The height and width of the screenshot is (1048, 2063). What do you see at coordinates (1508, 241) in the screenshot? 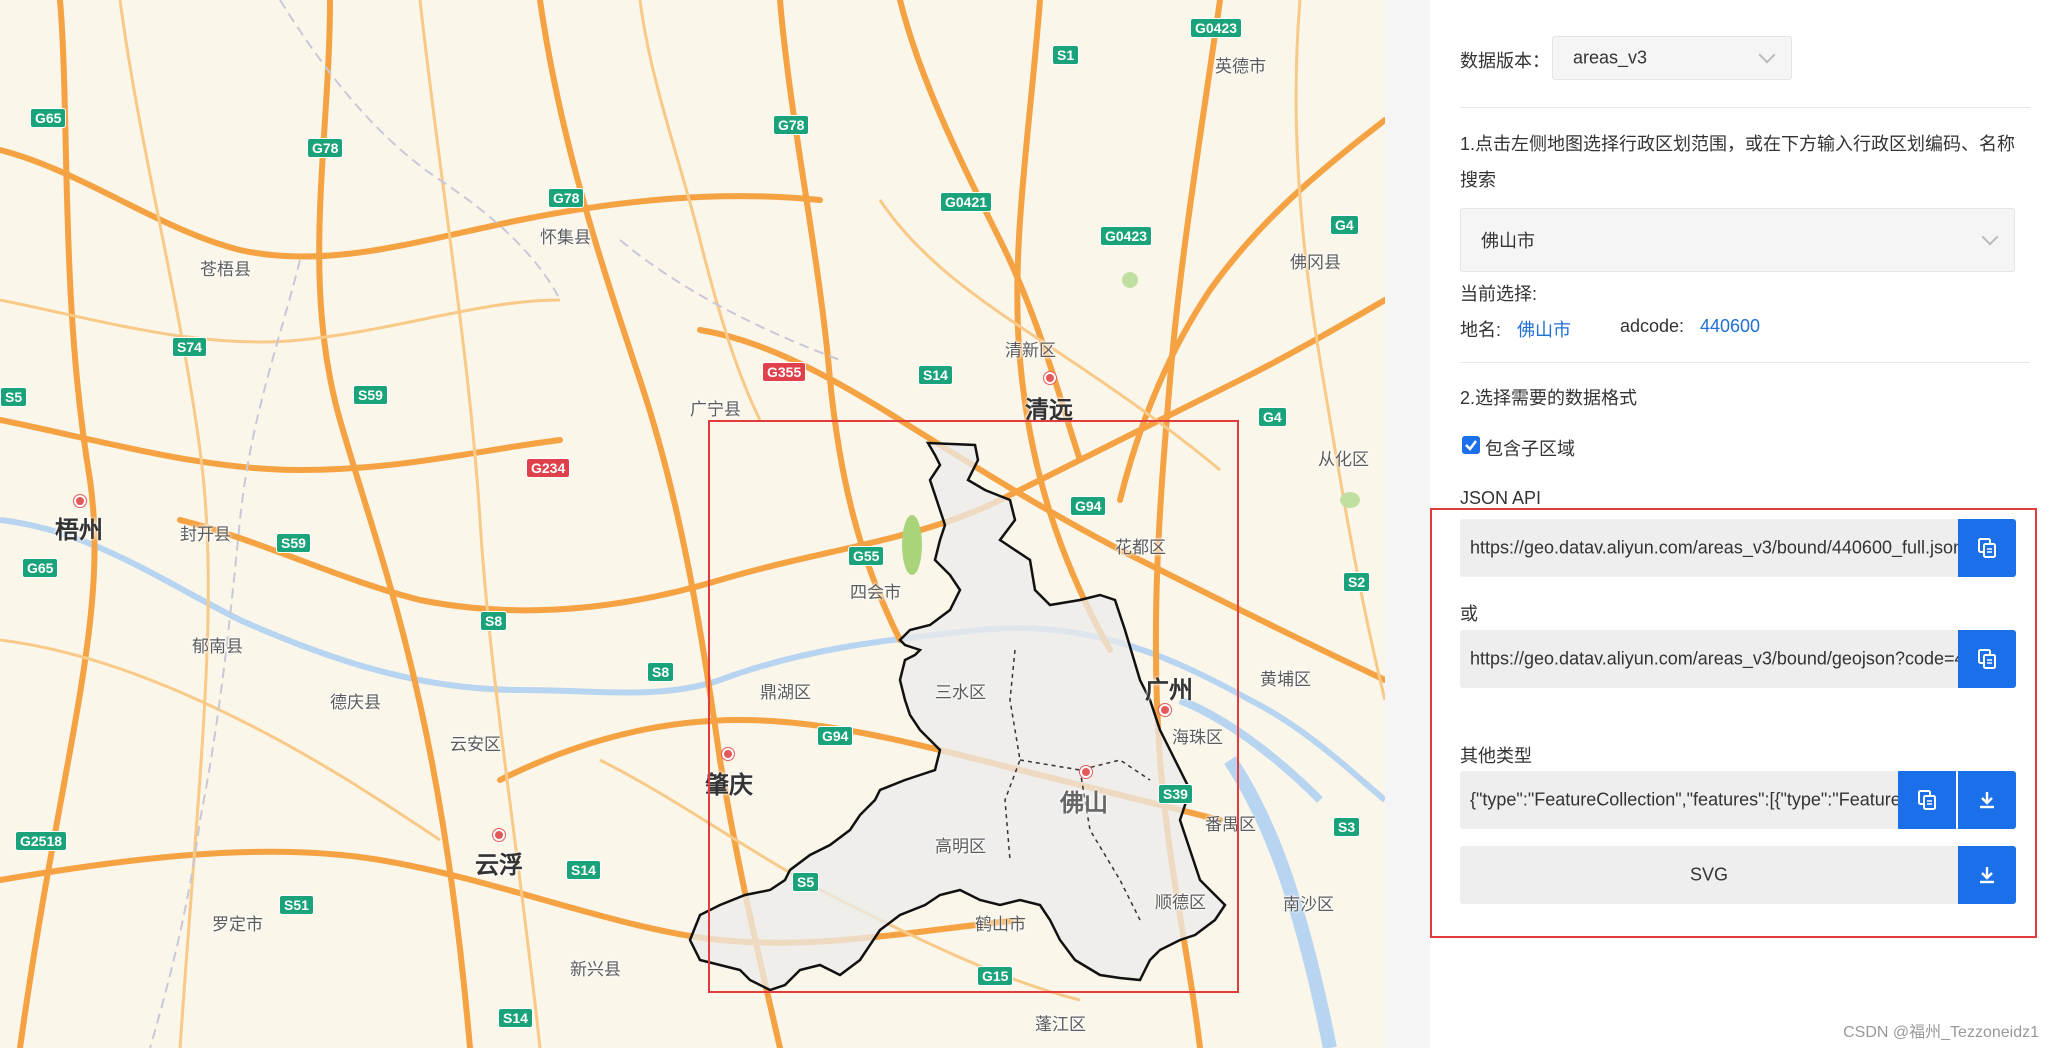
I see `region-search-value: 佛山市` at bounding box center [1508, 241].